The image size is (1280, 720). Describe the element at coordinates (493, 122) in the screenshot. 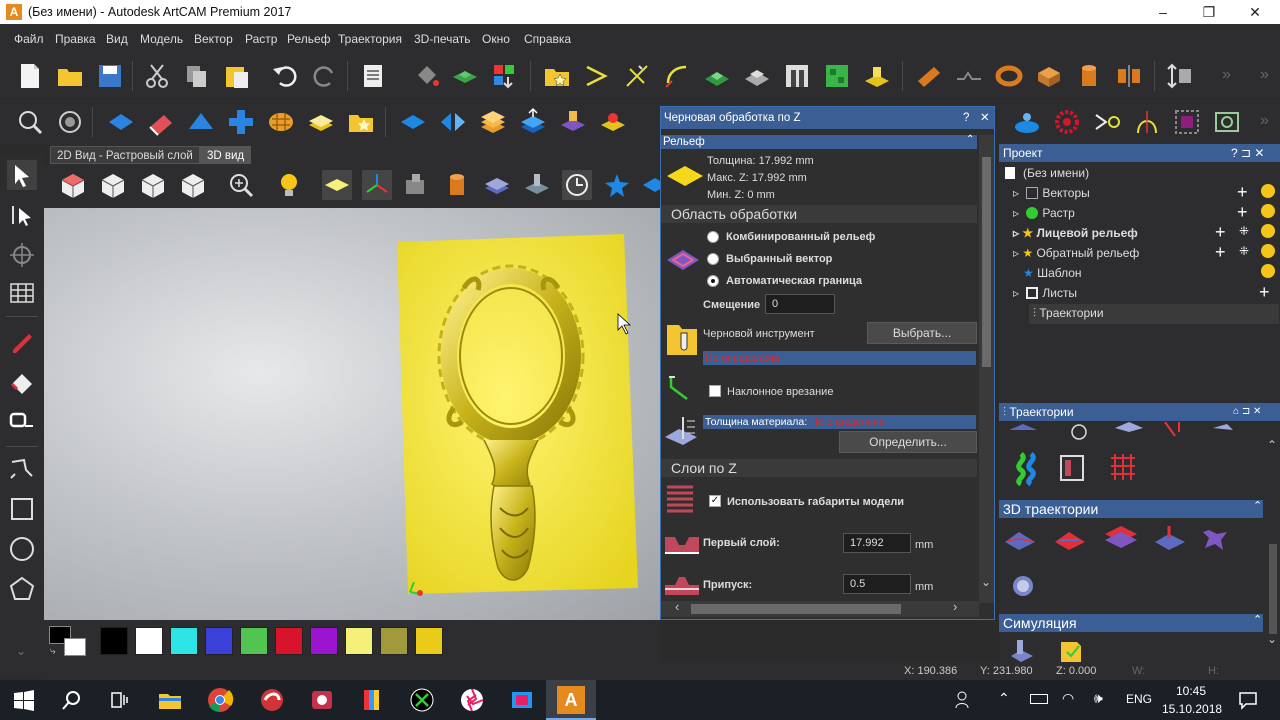

I see `orange-layers-icon` at that location.